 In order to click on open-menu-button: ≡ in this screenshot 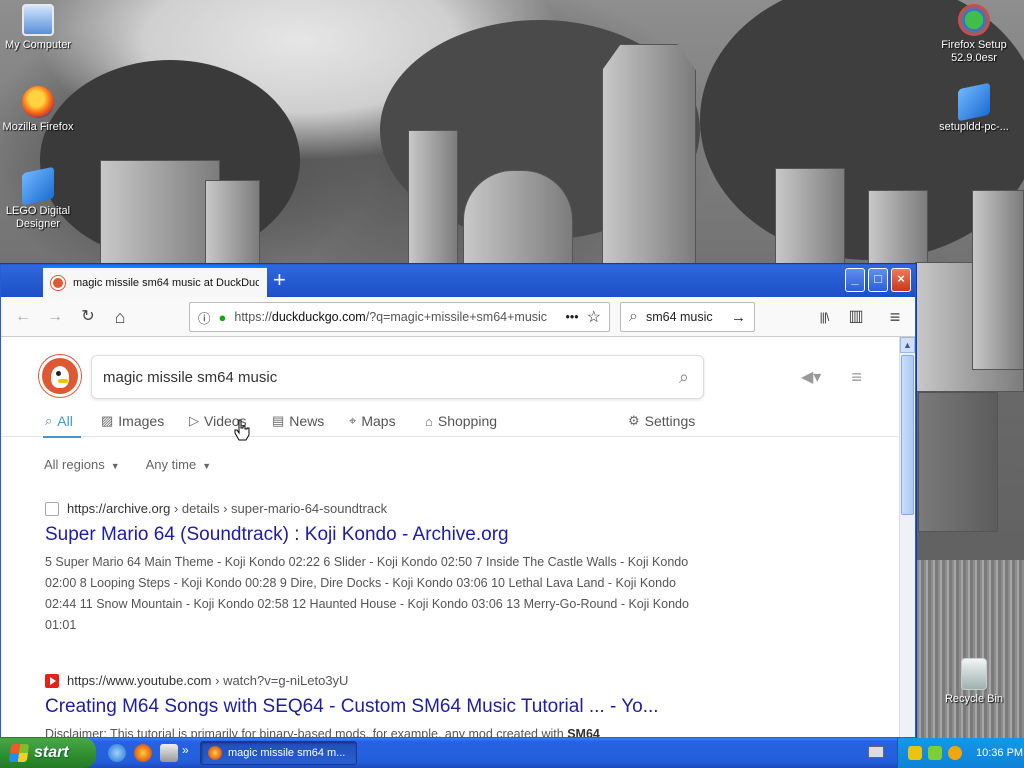, I will do `click(895, 317)`.